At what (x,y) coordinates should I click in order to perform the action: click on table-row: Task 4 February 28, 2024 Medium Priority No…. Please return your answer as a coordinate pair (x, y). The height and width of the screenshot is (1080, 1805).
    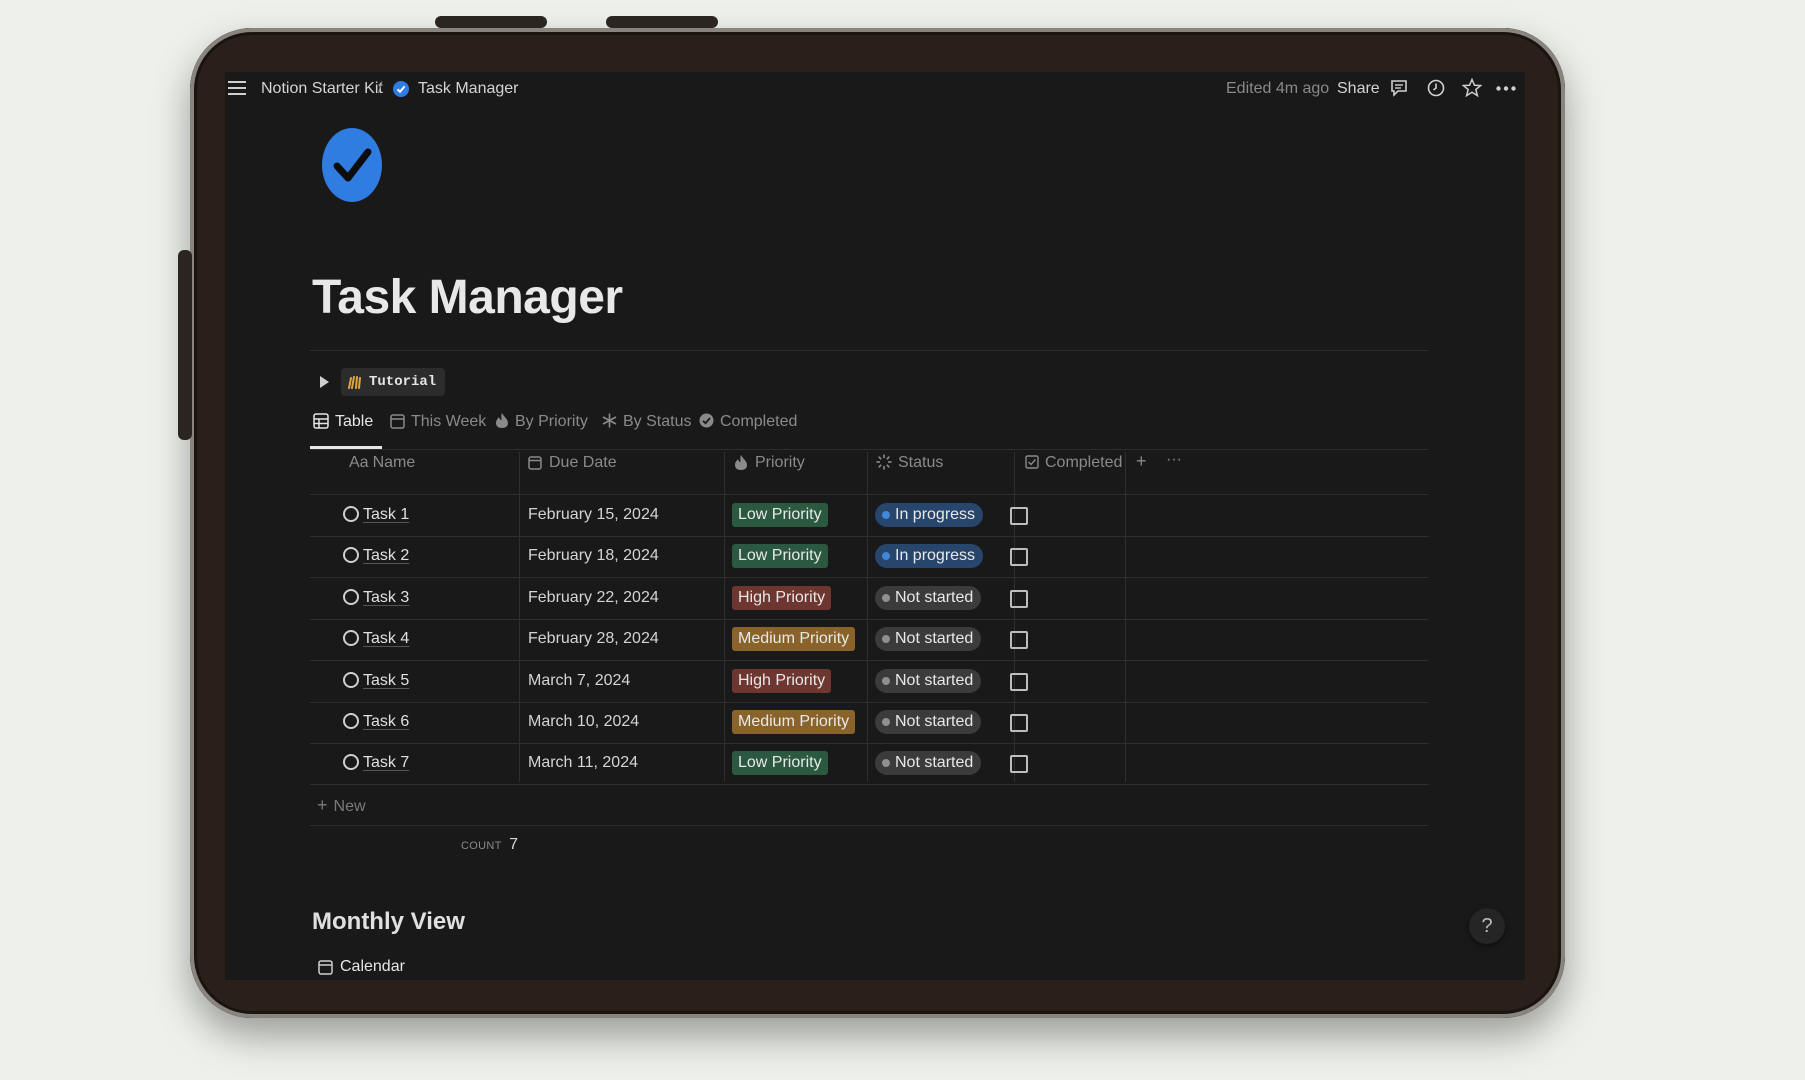
    Looking at the image, I should click on (869, 639).